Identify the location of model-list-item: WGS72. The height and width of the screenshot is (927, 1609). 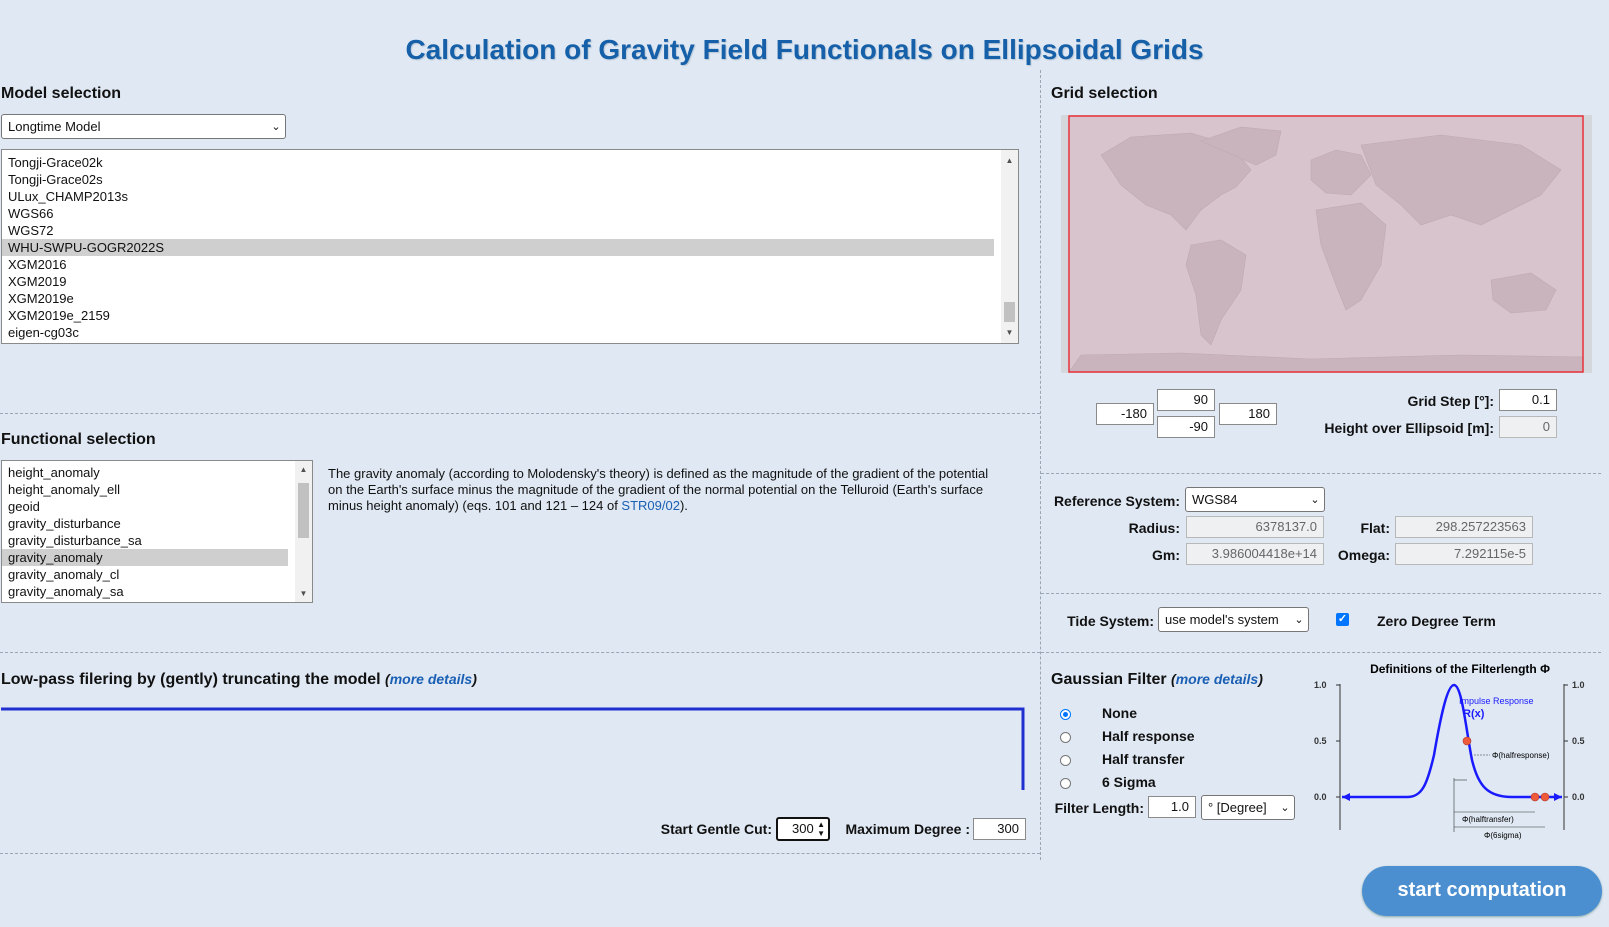
(510, 230).